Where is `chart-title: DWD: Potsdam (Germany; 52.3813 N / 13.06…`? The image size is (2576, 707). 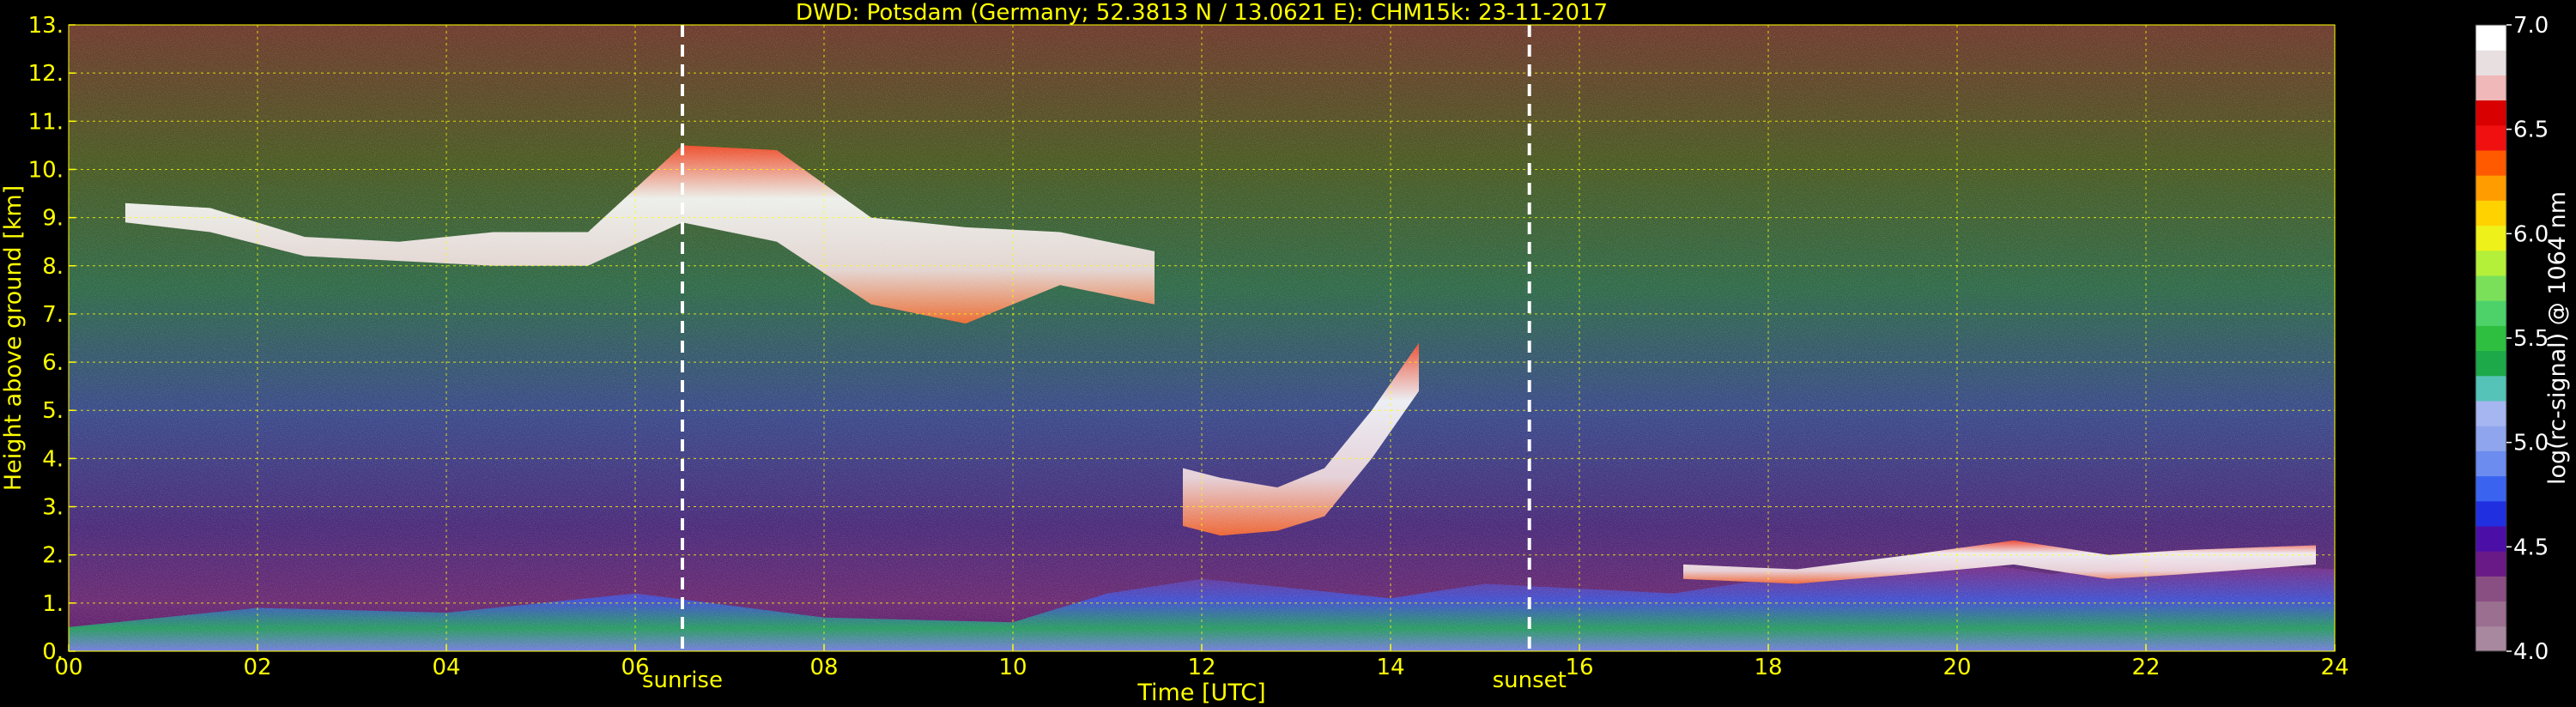 chart-title: DWD: Potsdam (Germany; 52.3813 N / 13.06… is located at coordinates (1202, 13).